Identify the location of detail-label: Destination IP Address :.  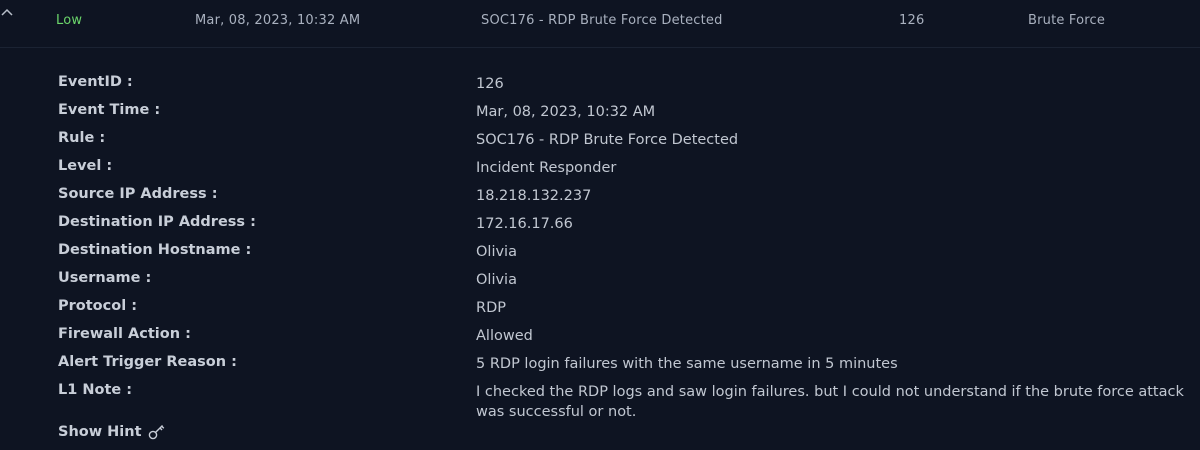
(157, 222).